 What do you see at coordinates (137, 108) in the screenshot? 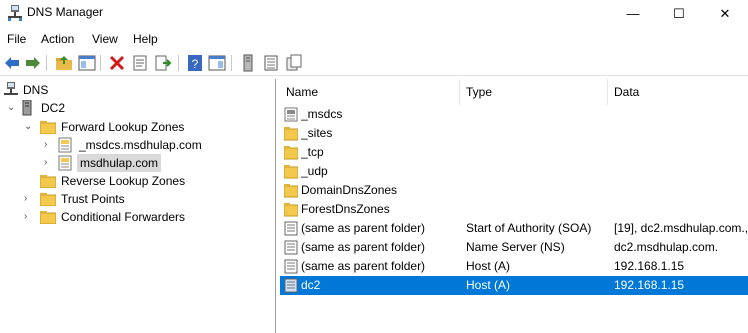
I see `tree-item-dc2: ⌄ DC2` at bounding box center [137, 108].